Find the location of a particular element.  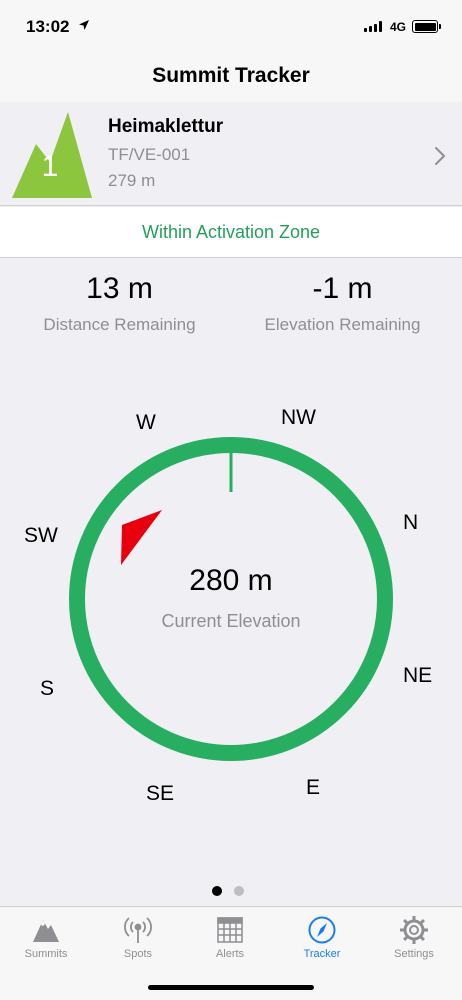

compass-label-ne: NE is located at coordinates (418, 675).